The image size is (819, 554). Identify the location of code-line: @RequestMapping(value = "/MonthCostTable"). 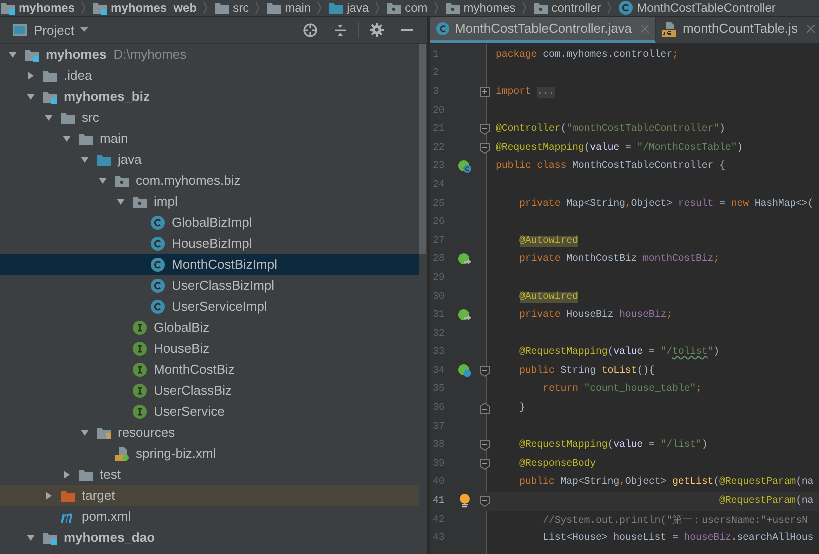
(620, 148).